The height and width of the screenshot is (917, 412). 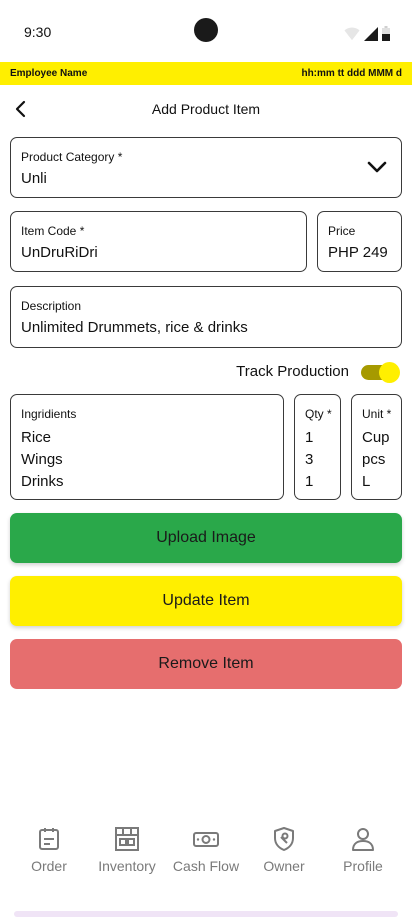 What do you see at coordinates (206, 73) in the screenshot?
I see `employee-bar: Employee Name hh:mm tt ddd MMM d` at bounding box center [206, 73].